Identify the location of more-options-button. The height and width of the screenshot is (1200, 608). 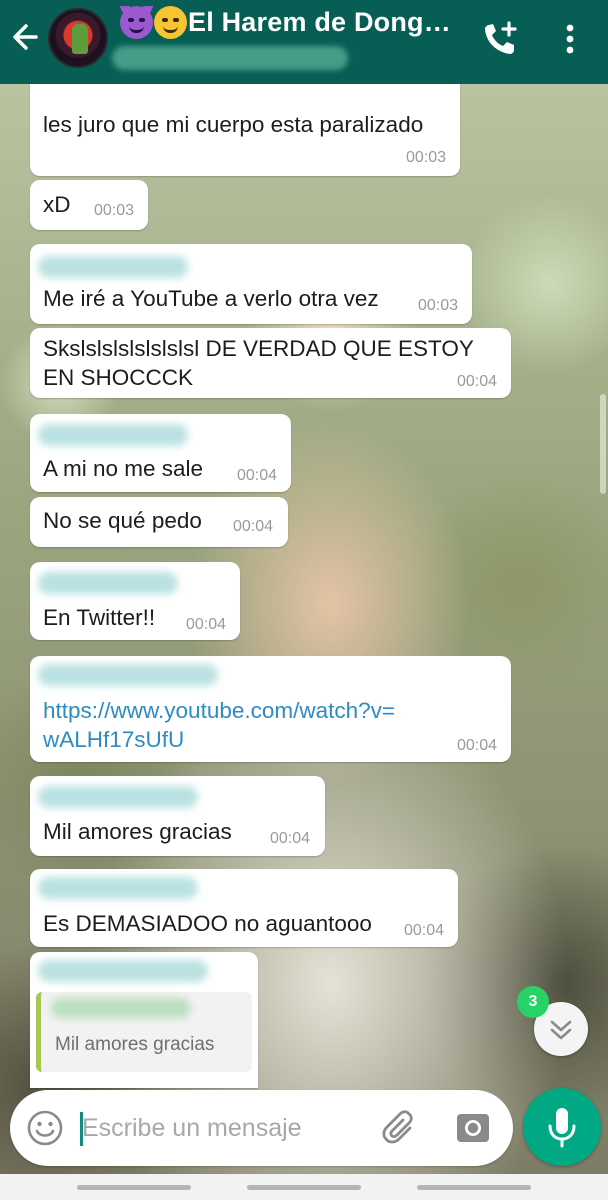
(570, 39).